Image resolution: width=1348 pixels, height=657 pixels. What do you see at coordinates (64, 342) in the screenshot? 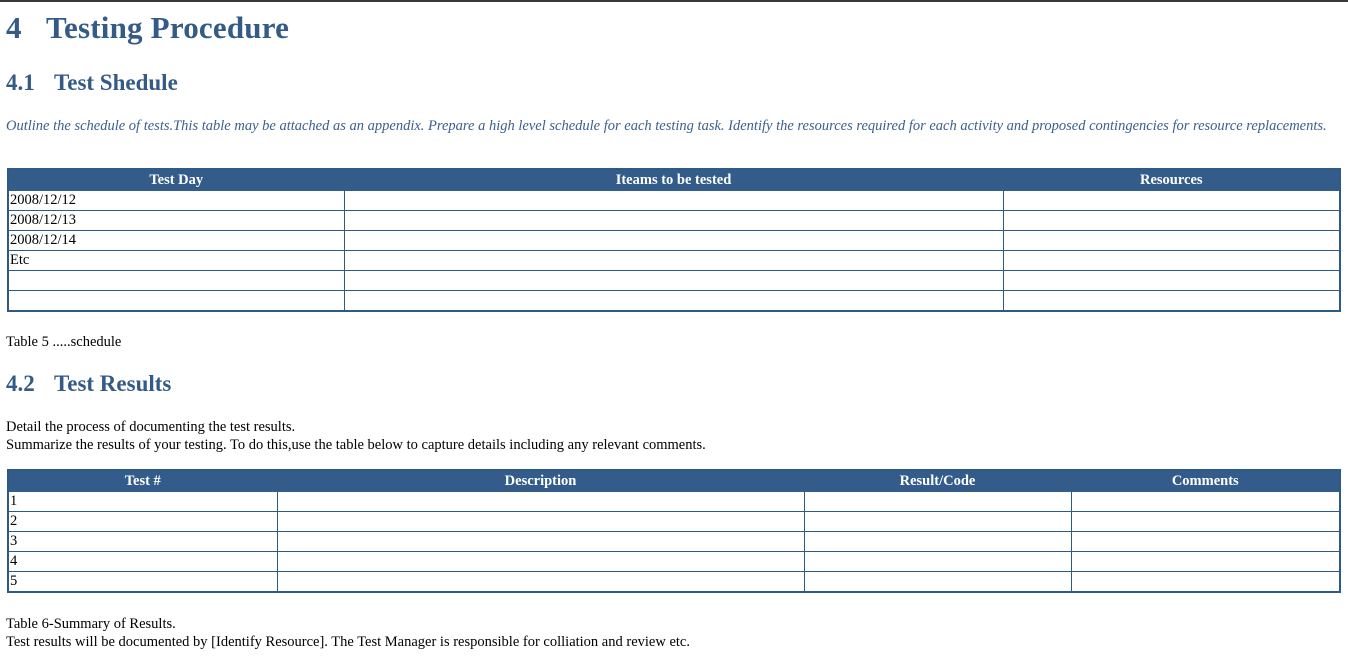
I see `schedule-table-caption: Table 5 .....schedule` at bounding box center [64, 342].